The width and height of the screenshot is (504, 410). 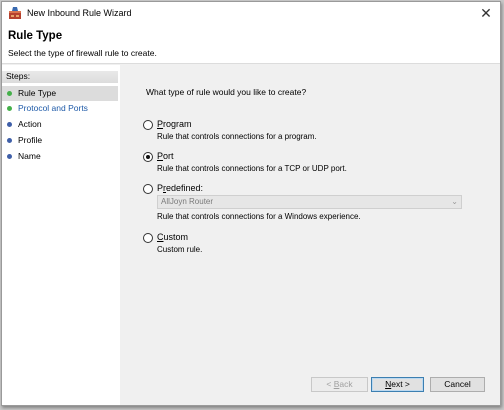 What do you see at coordinates (37, 93) in the screenshot?
I see `step-label: Rule Type` at bounding box center [37, 93].